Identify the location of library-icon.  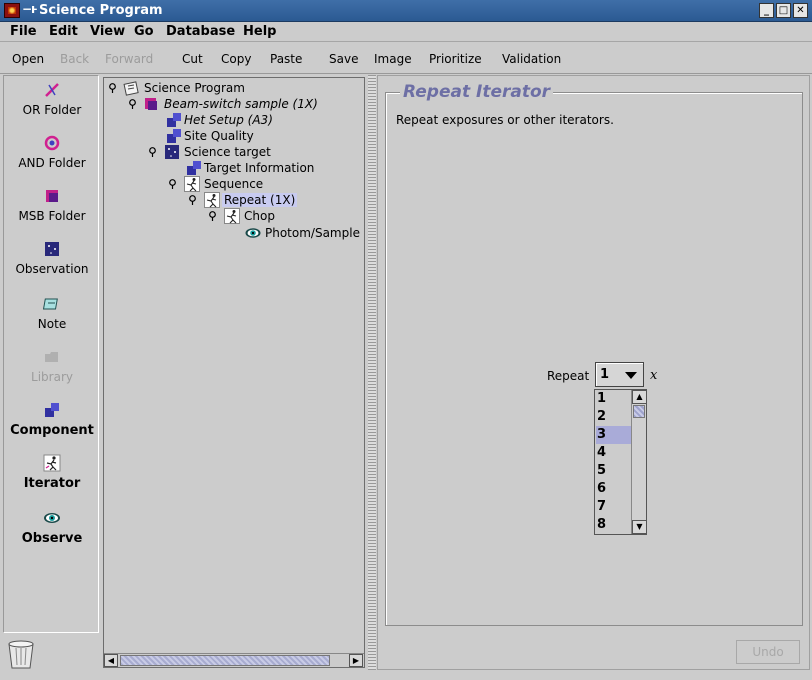
(51, 357).